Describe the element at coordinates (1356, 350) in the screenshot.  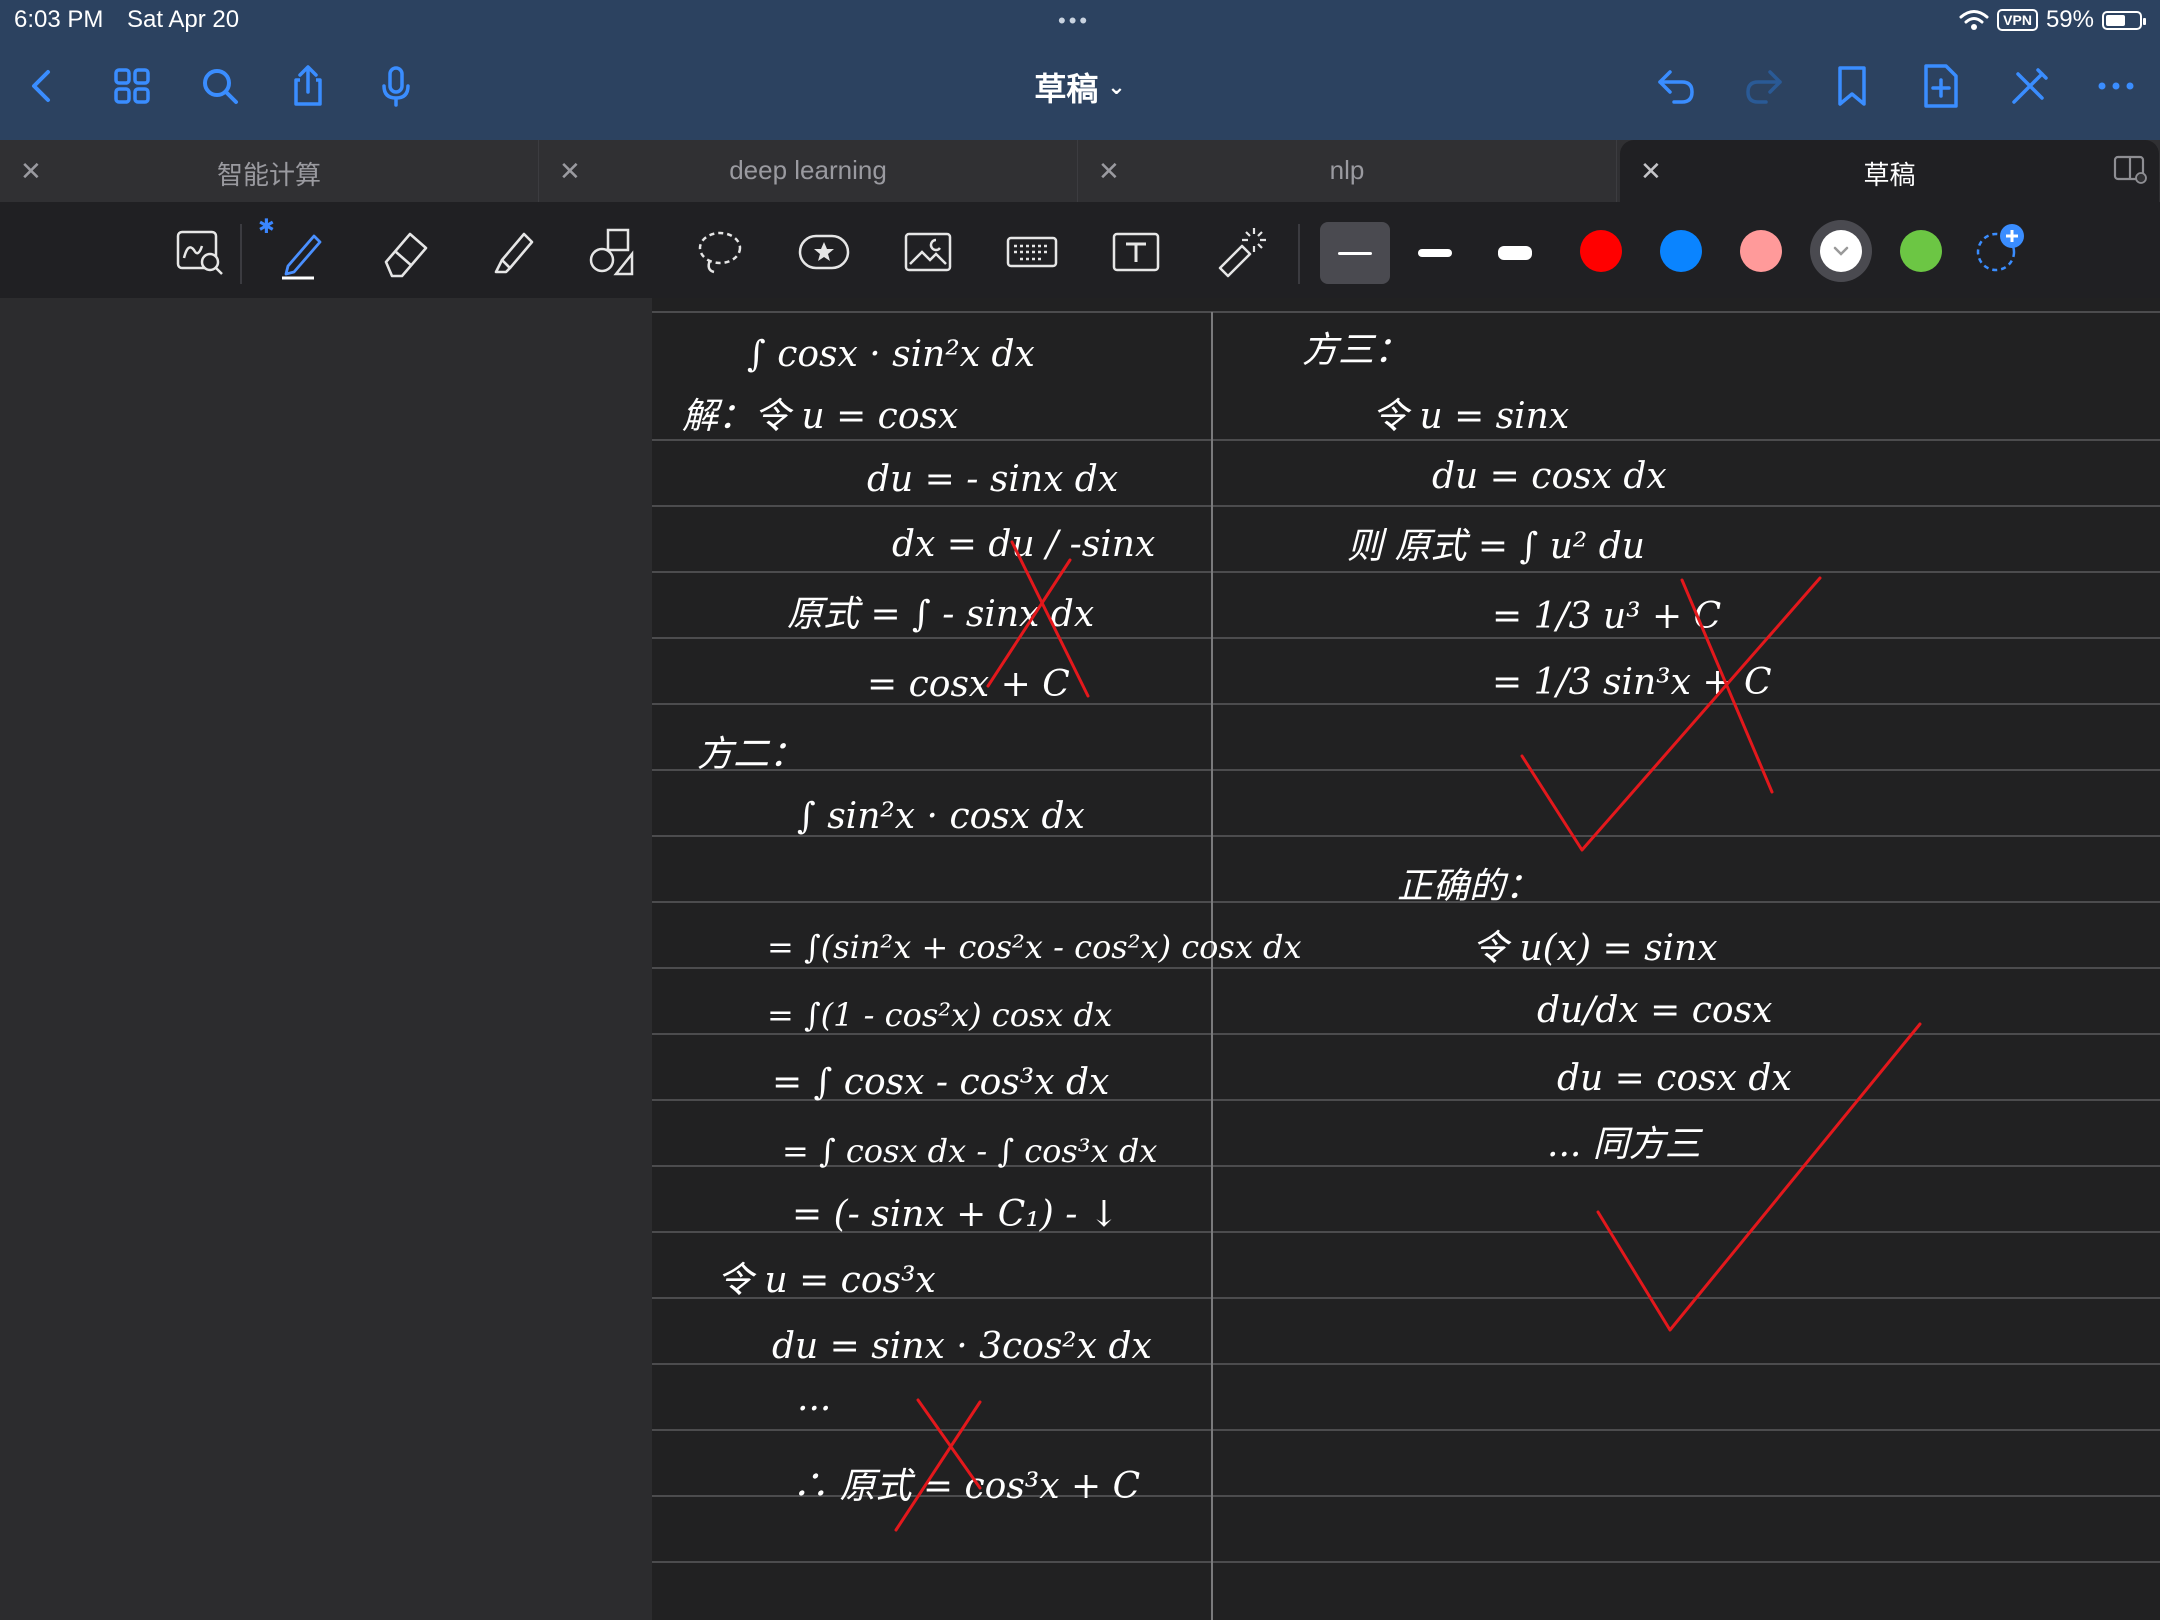
I see `note-right-line: 方三：` at that location.